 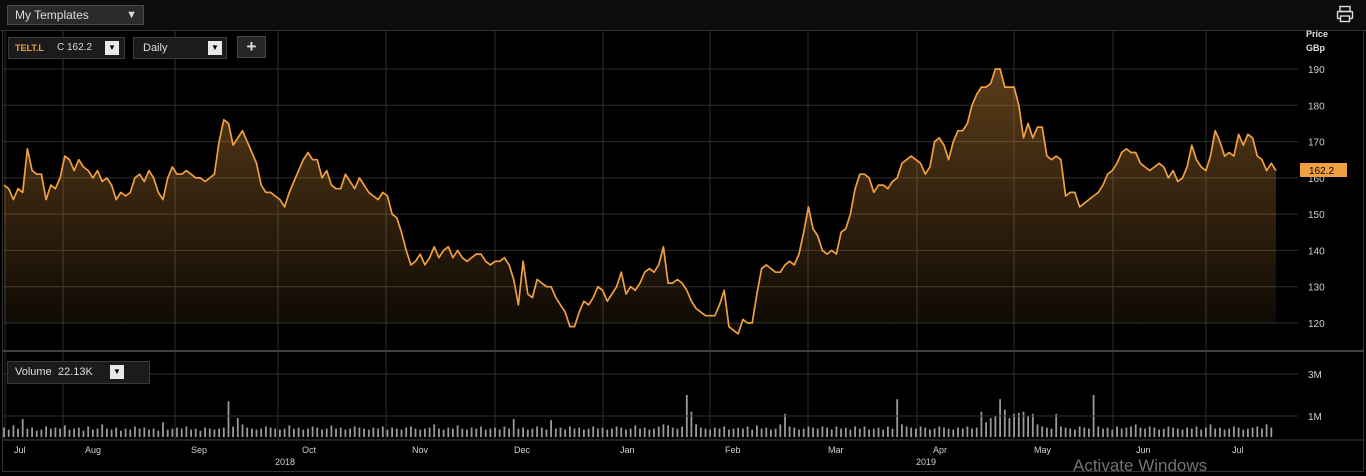 What do you see at coordinates (1317, 34) in the screenshot?
I see `price-axis-title: Price` at bounding box center [1317, 34].